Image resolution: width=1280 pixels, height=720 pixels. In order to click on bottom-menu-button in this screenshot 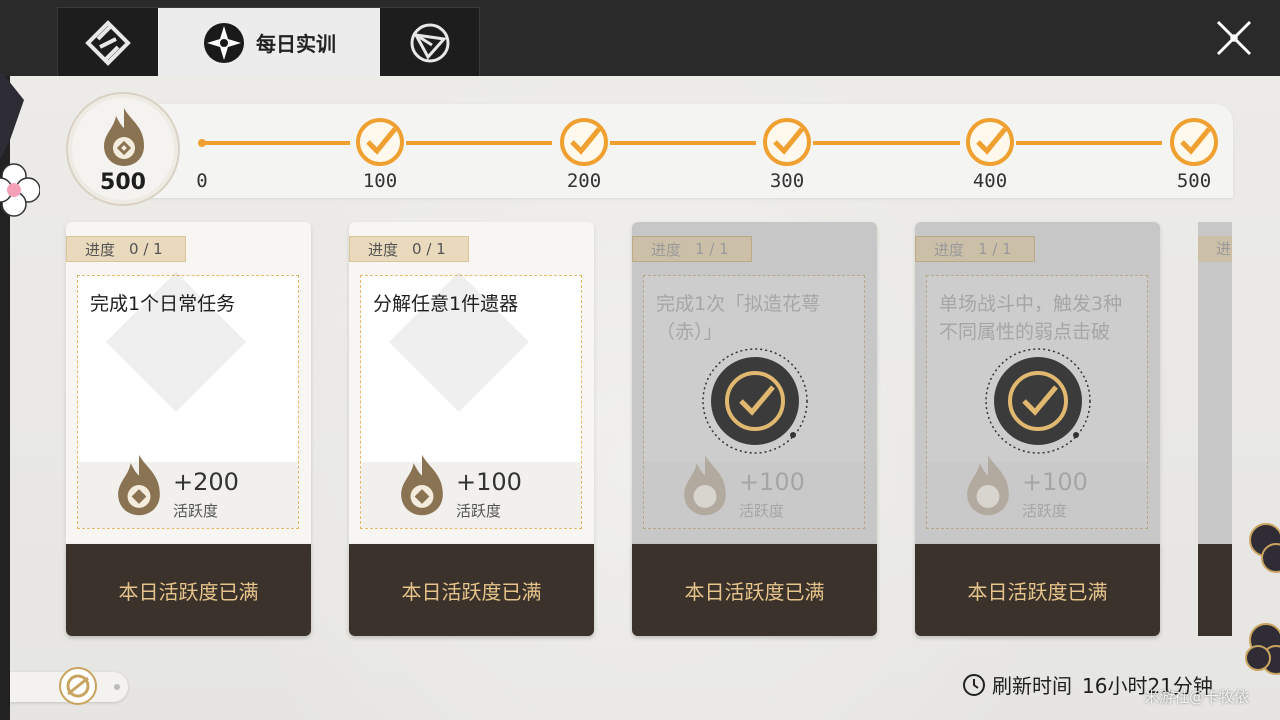, I will do `click(69, 686)`.